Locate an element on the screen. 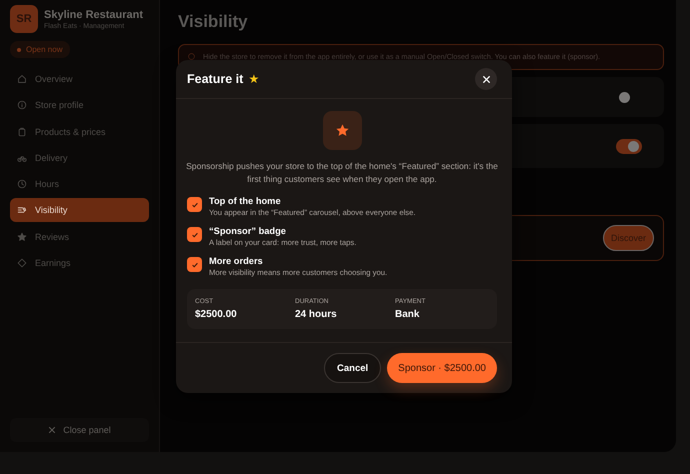 The height and width of the screenshot is (474, 690). tag-icon is located at coordinates (22, 263).